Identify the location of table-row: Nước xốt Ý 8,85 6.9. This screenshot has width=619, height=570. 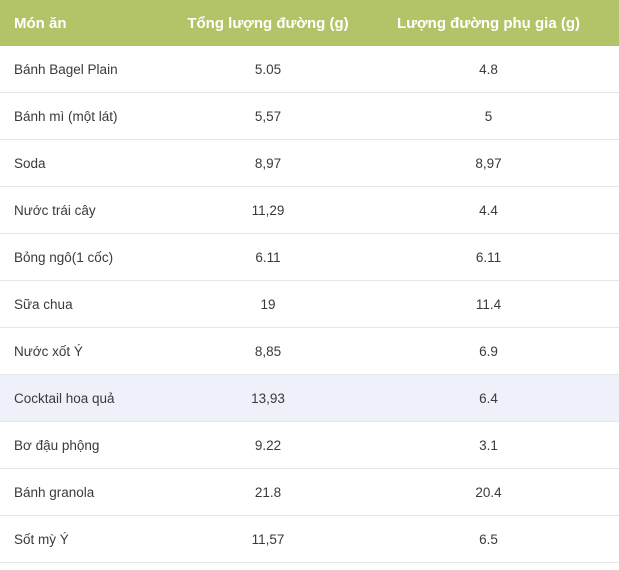
(309, 351).